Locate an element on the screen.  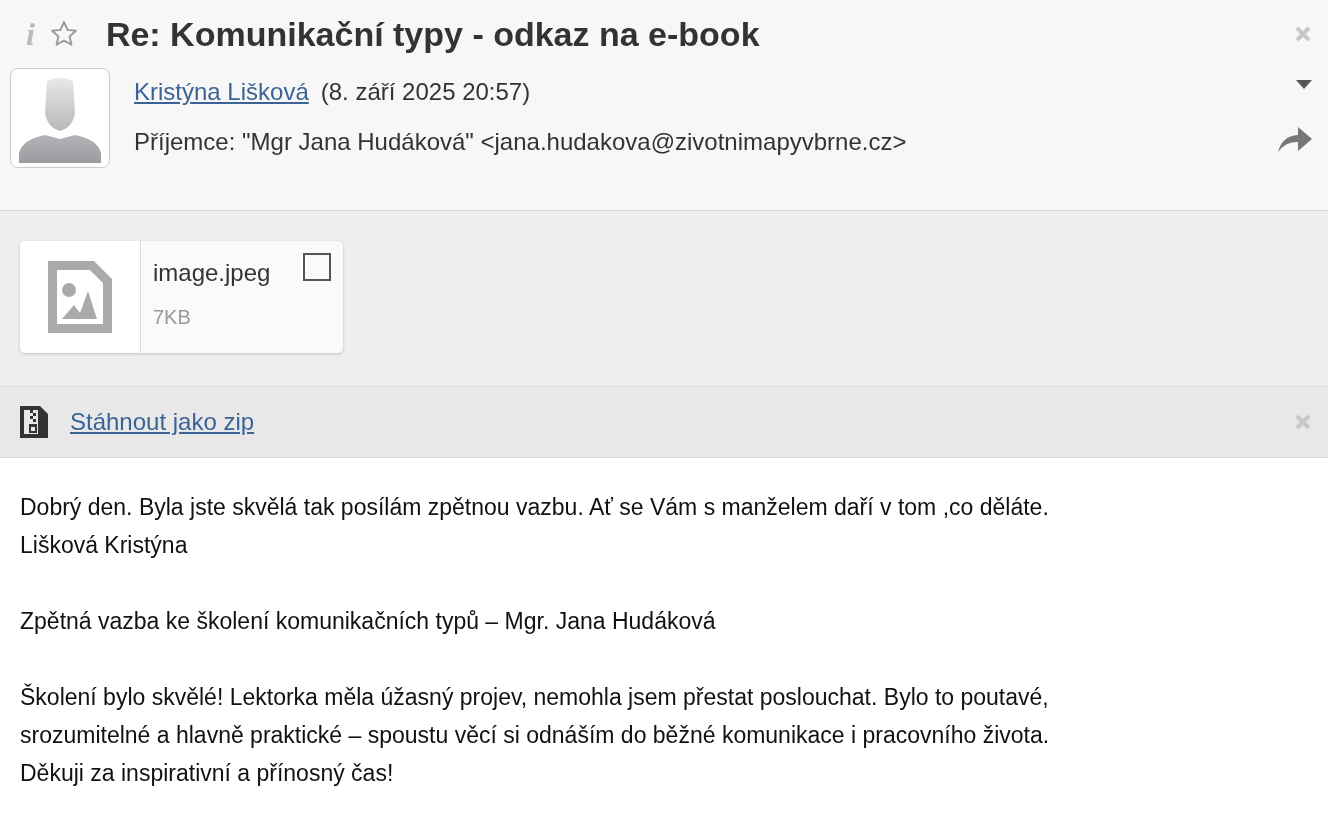
image-file-icon is located at coordinates (80, 297).